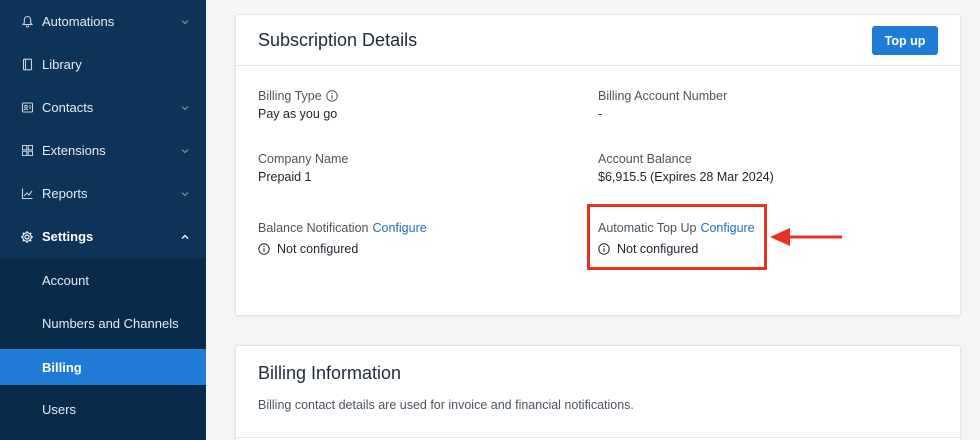 This screenshot has width=980, height=440. I want to click on company-name-value: Prepaid 1, so click(285, 177).